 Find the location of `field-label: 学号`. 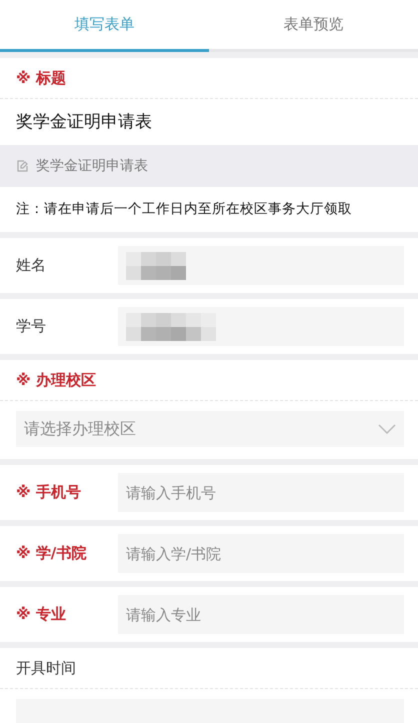

field-label: 学号 is located at coordinates (31, 326).